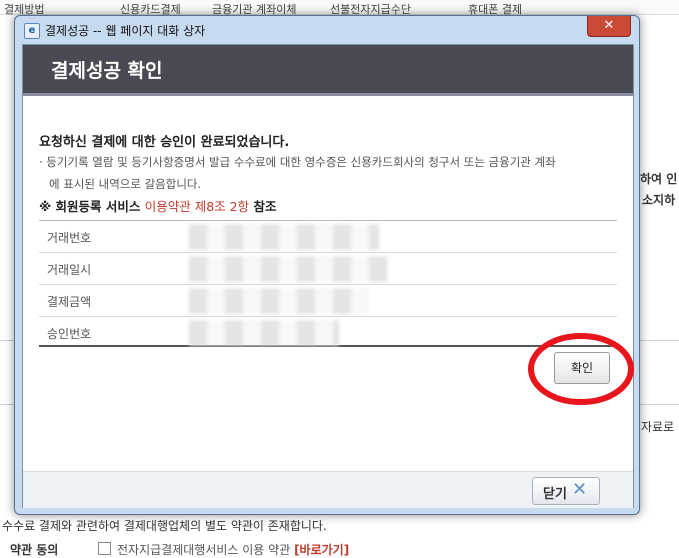  Describe the element at coordinates (580, 489) in the screenshot. I see `close-x-icon: ✕` at that location.